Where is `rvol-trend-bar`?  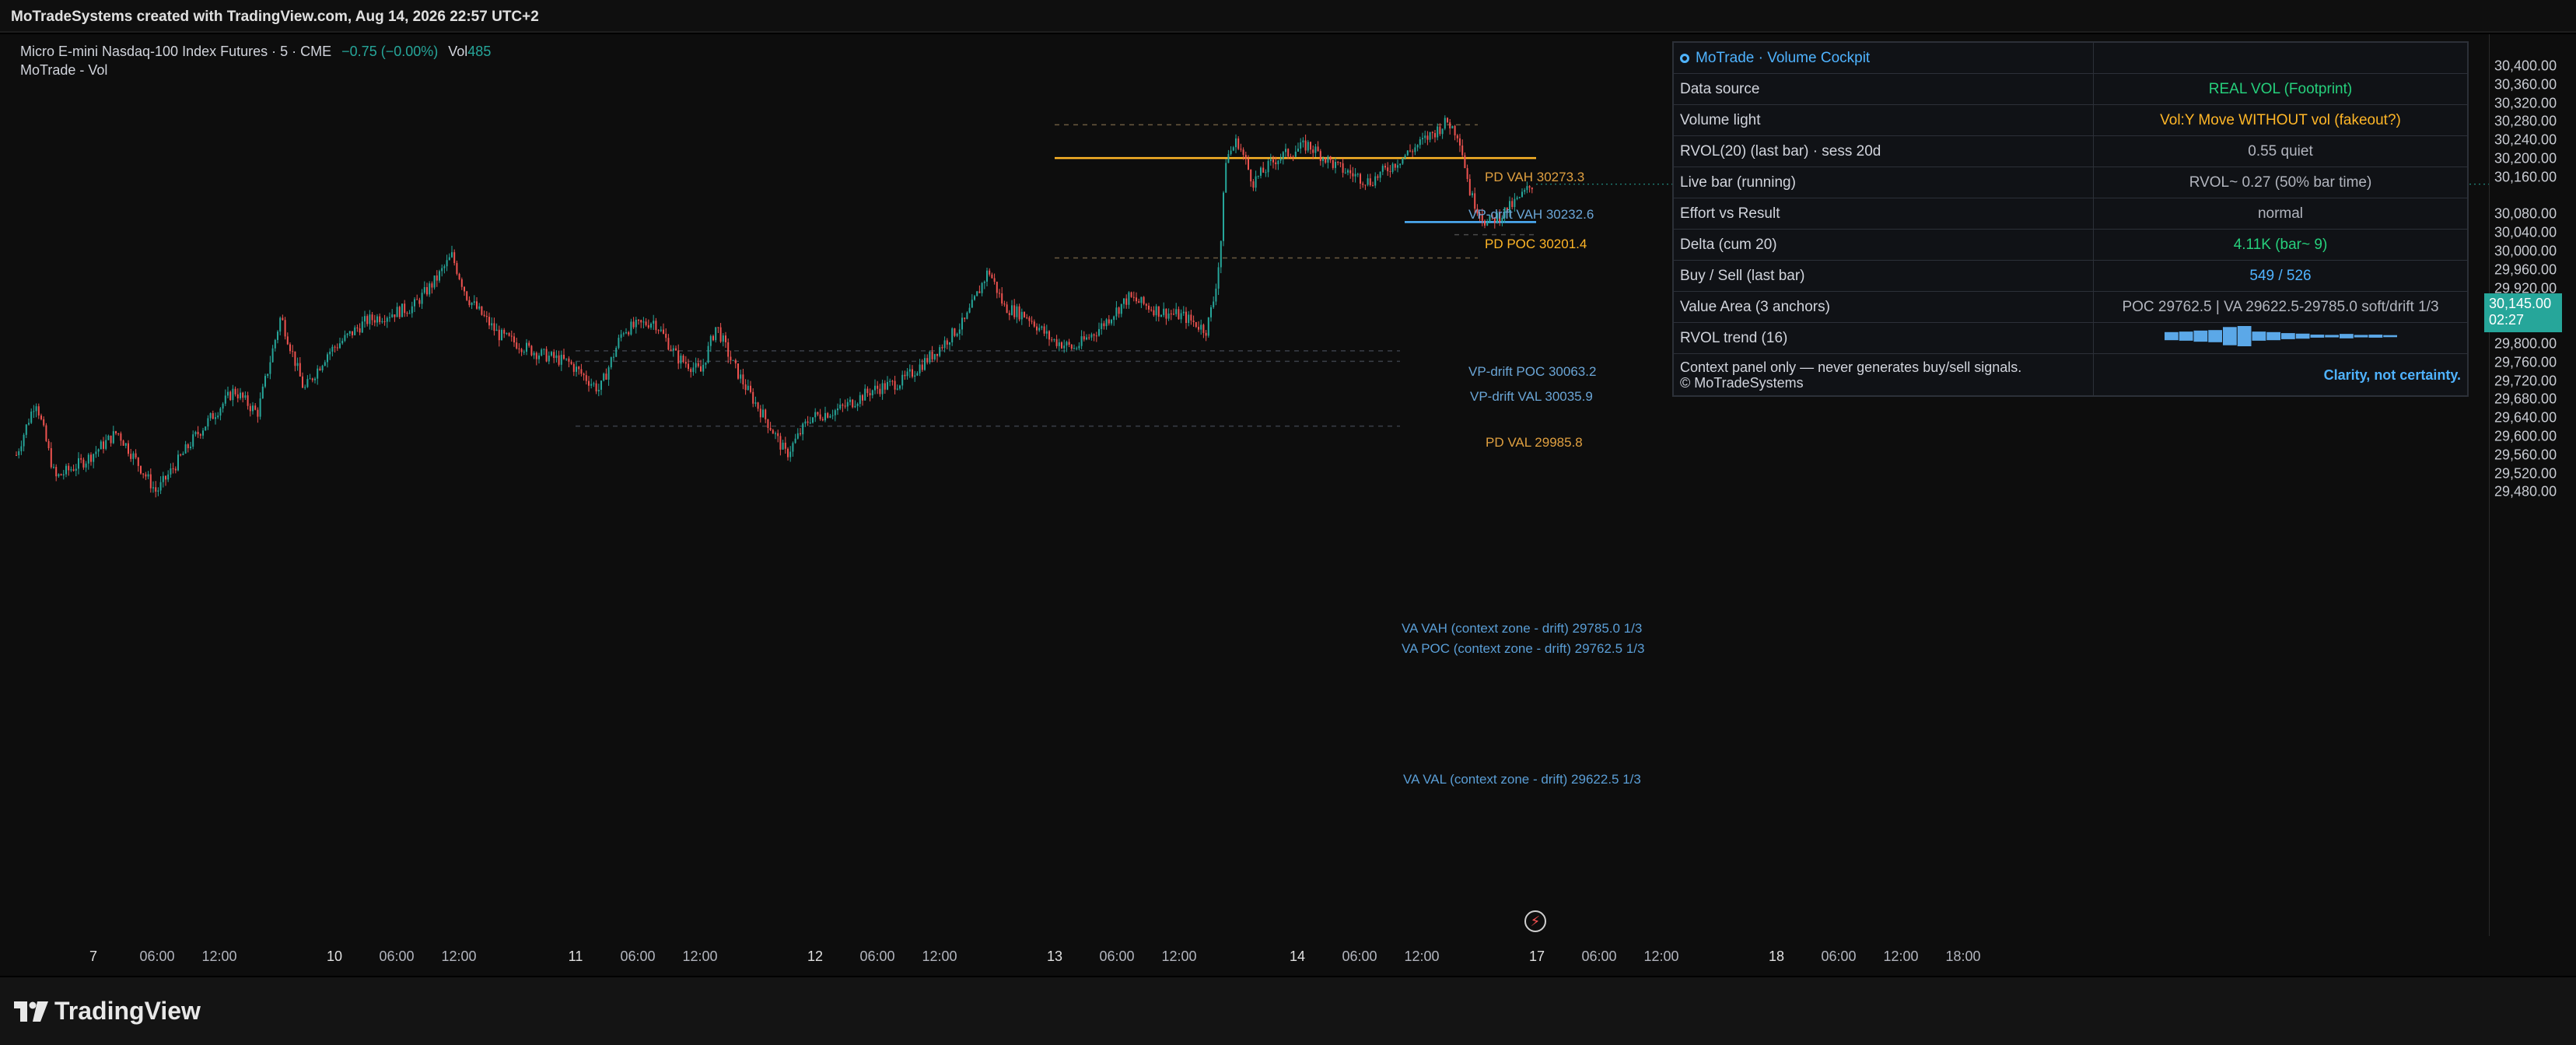
rvol-trend-bar is located at coordinates (2200, 336).